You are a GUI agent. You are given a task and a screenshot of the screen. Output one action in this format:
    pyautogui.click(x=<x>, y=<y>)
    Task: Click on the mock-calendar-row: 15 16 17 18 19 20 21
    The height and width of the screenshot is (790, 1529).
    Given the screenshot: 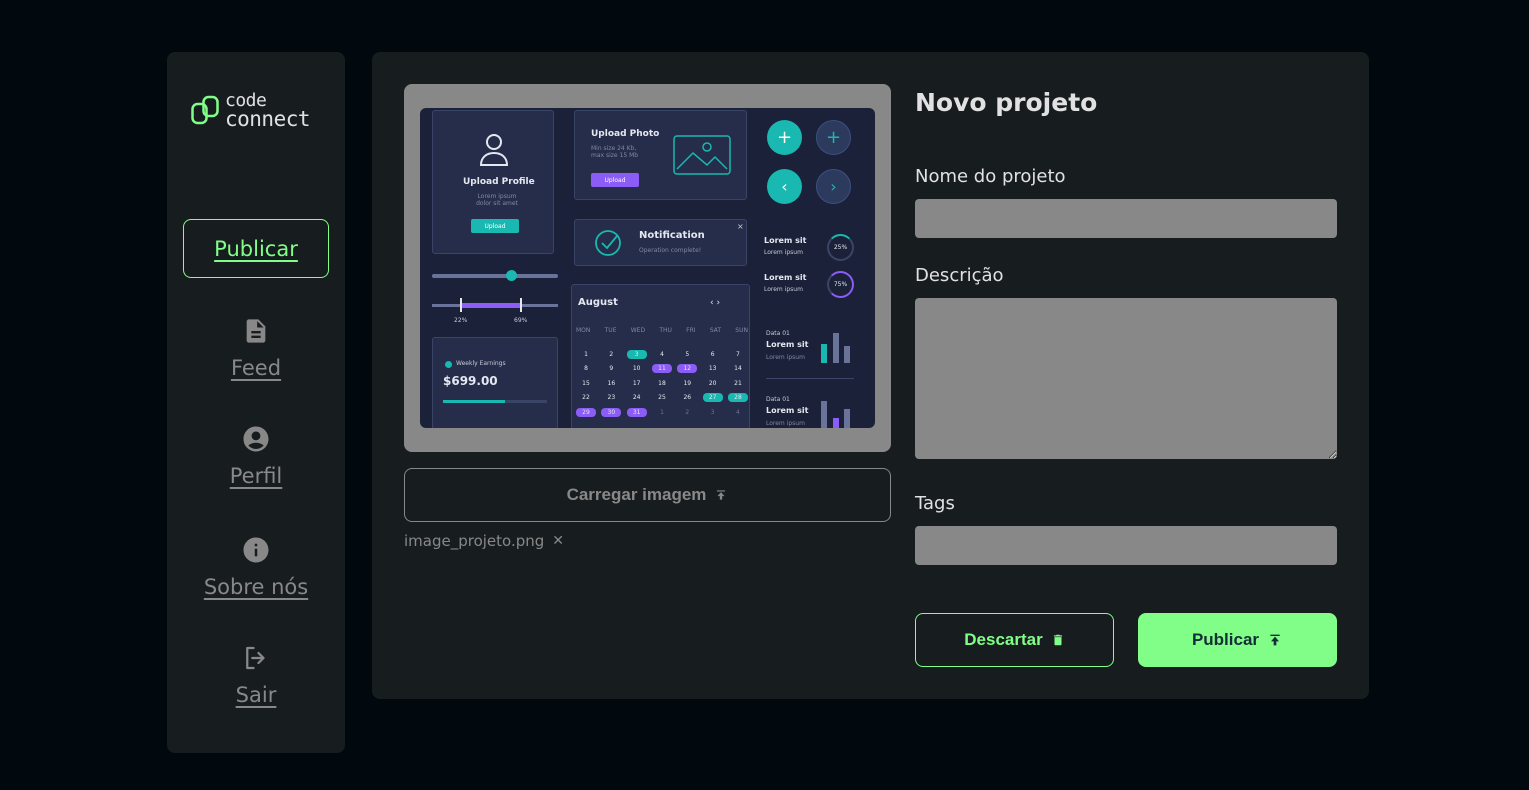 What is the action you would take?
    pyautogui.click(x=662, y=383)
    